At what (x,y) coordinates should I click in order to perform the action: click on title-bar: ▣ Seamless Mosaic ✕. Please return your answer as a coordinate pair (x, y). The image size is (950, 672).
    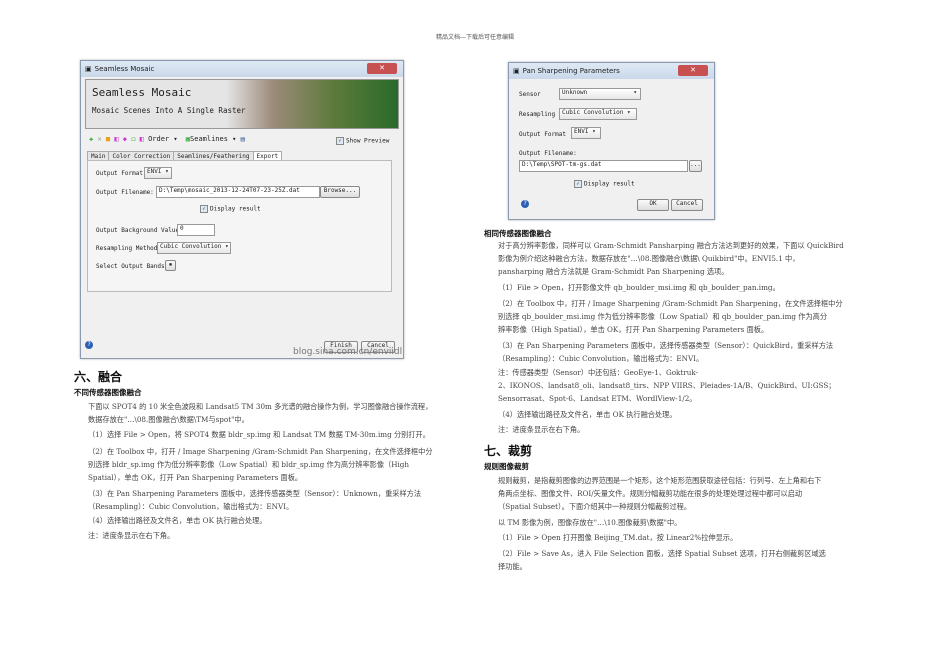
    Looking at the image, I should click on (242, 69).